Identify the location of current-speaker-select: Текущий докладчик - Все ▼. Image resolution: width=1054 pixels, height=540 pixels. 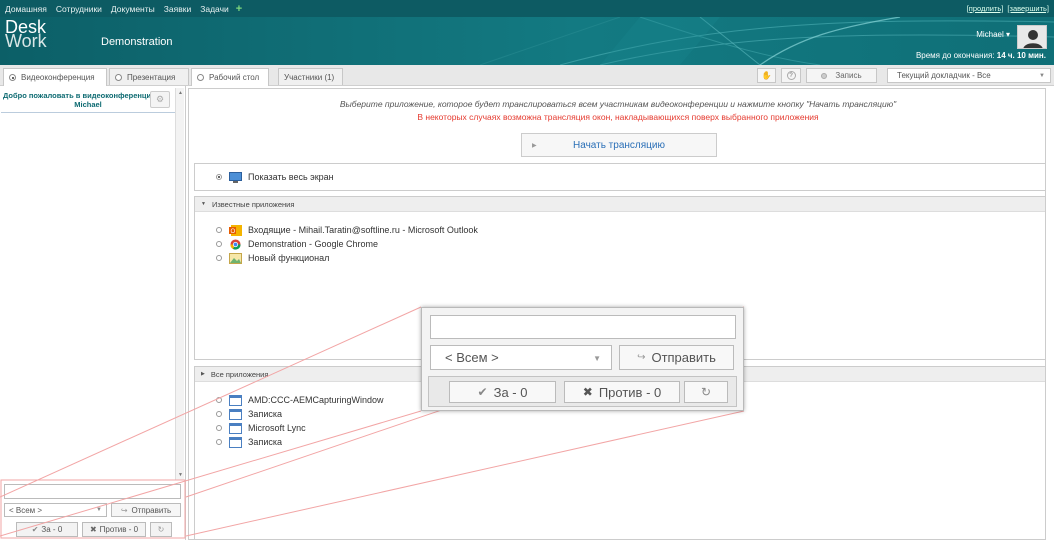
(969, 75).